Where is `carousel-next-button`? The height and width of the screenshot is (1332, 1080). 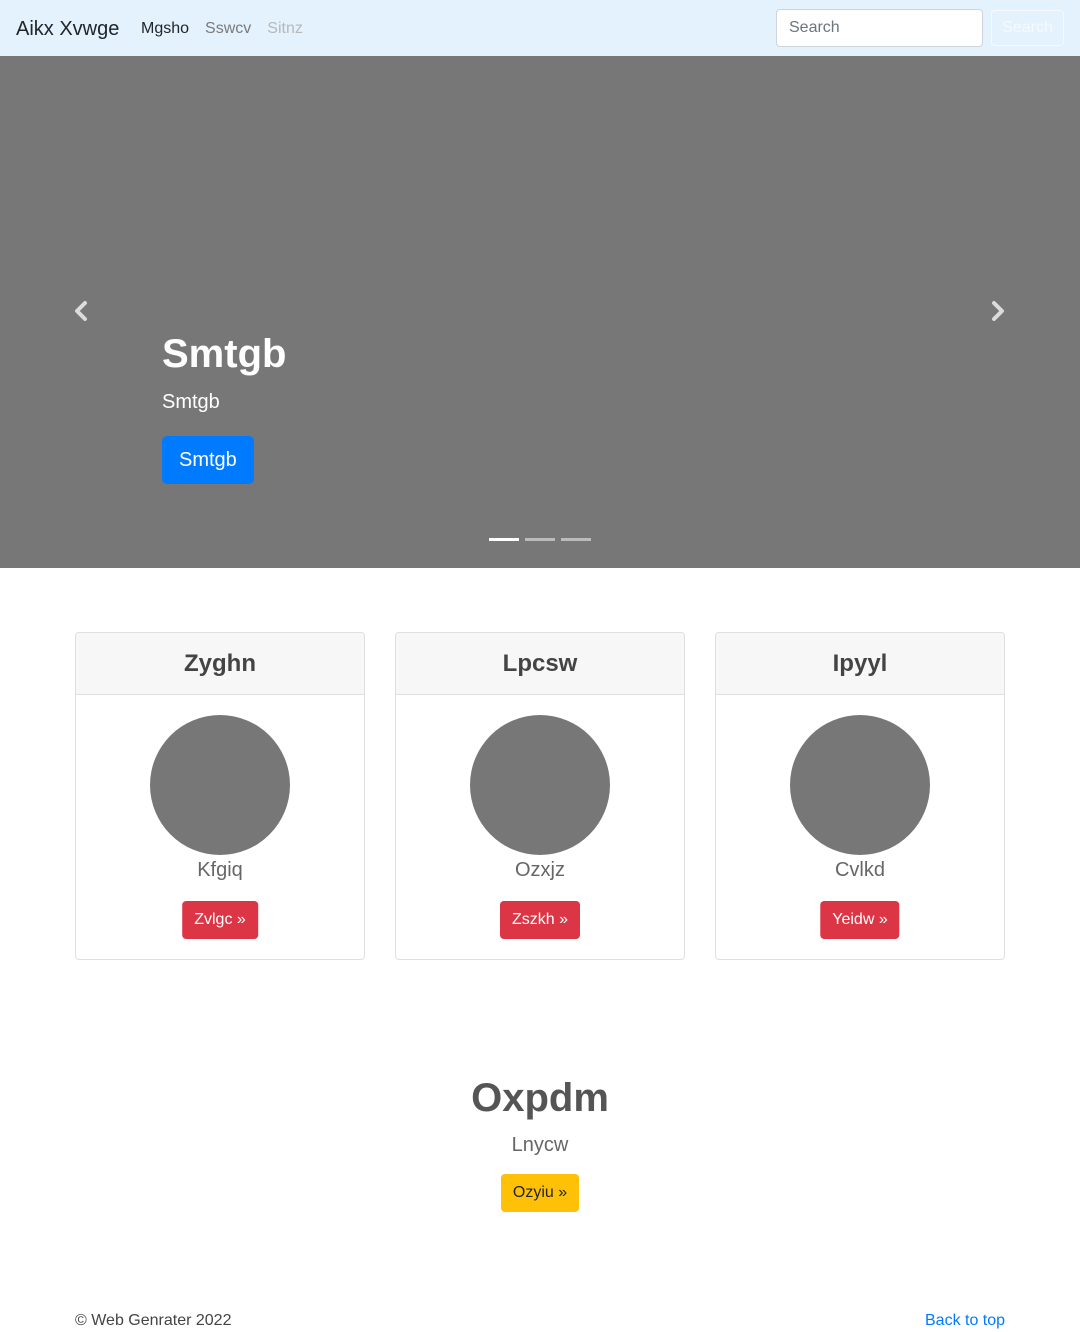
carousel-next-button is located at coordinates (998, 311).